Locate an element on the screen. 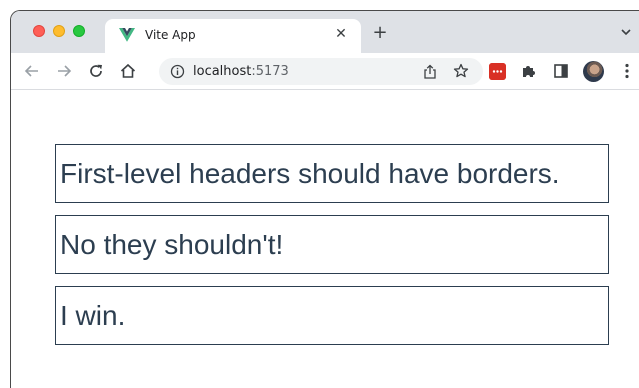 This screenshot has height=388, width=639. bookmark-star-icon is located at coordinates (461, 71).